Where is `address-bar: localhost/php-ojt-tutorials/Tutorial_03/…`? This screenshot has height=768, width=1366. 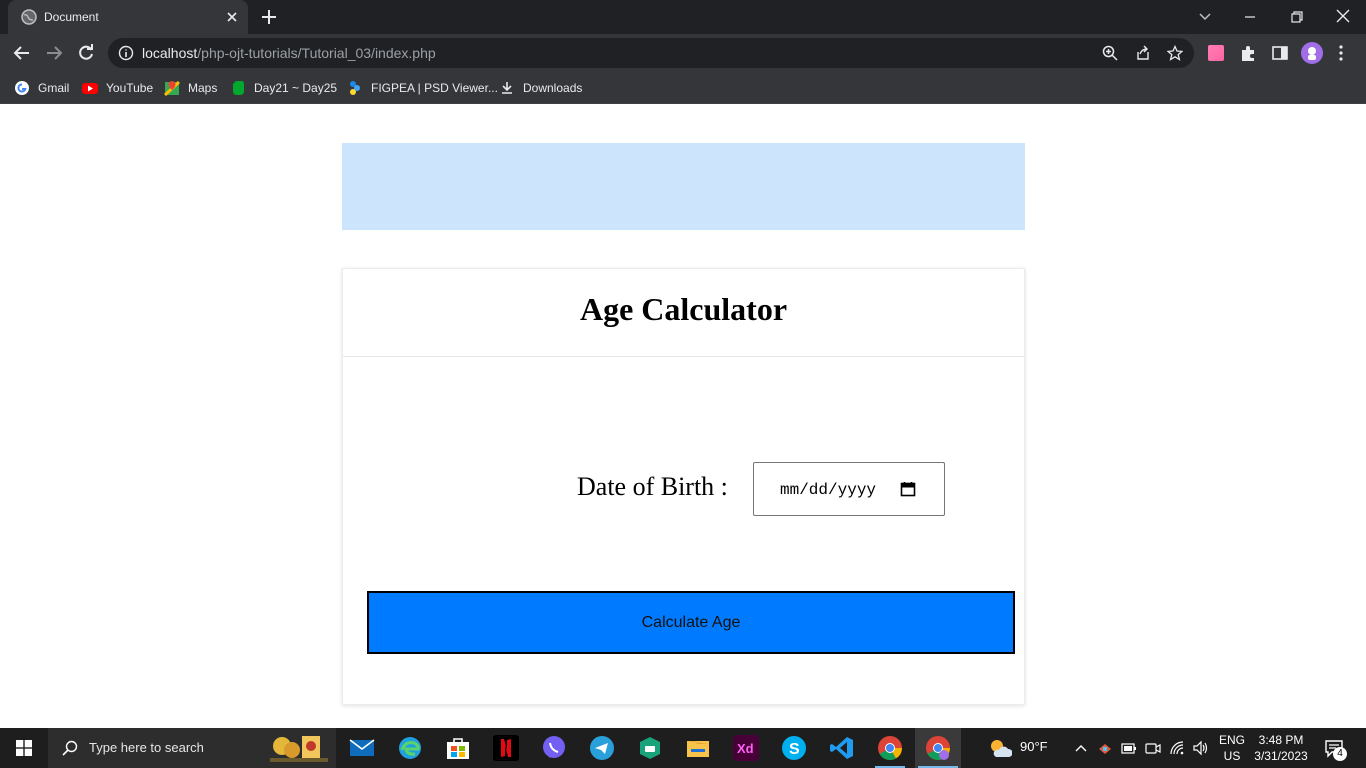
address-bar: localhost/php-ojt-tutorials/Tutorial_03/… is located at coordinates (651, 53).